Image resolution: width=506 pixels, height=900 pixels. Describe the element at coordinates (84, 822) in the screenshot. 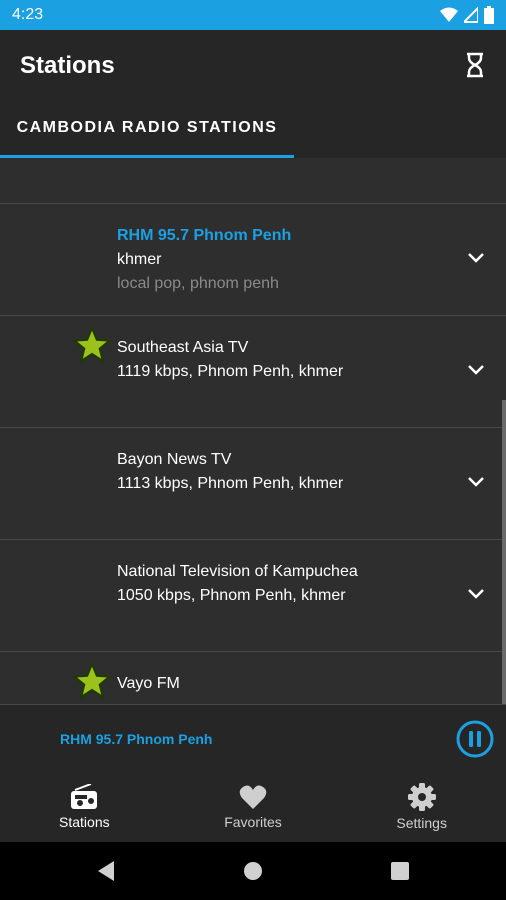

I see `nav-label: Stations` at that location.